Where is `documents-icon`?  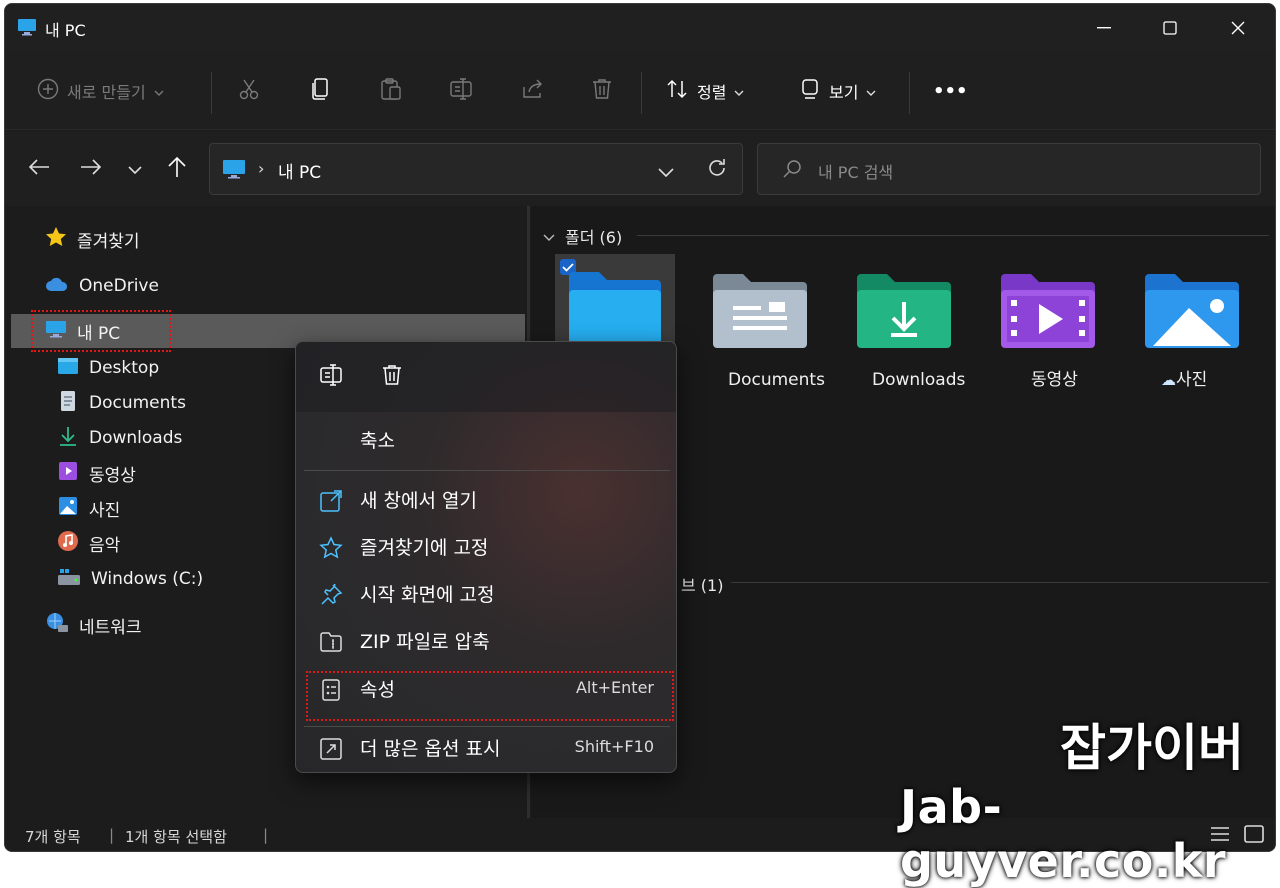
documents-icon is located at coordinates (68, 403).